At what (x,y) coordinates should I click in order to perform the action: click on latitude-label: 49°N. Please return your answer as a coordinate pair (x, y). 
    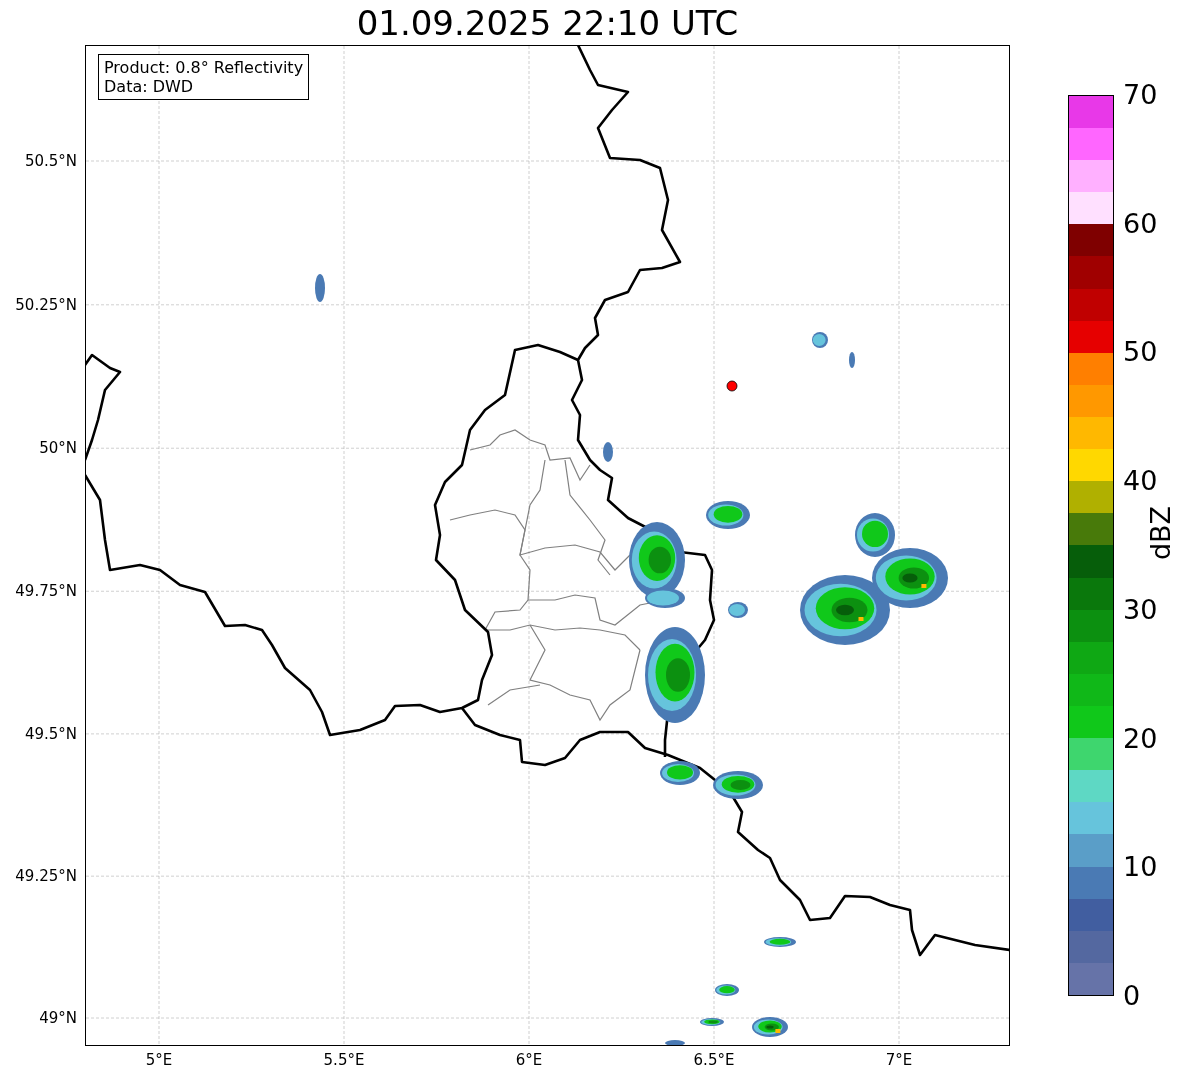
    Looking at the image, I should click on (58, 1018).